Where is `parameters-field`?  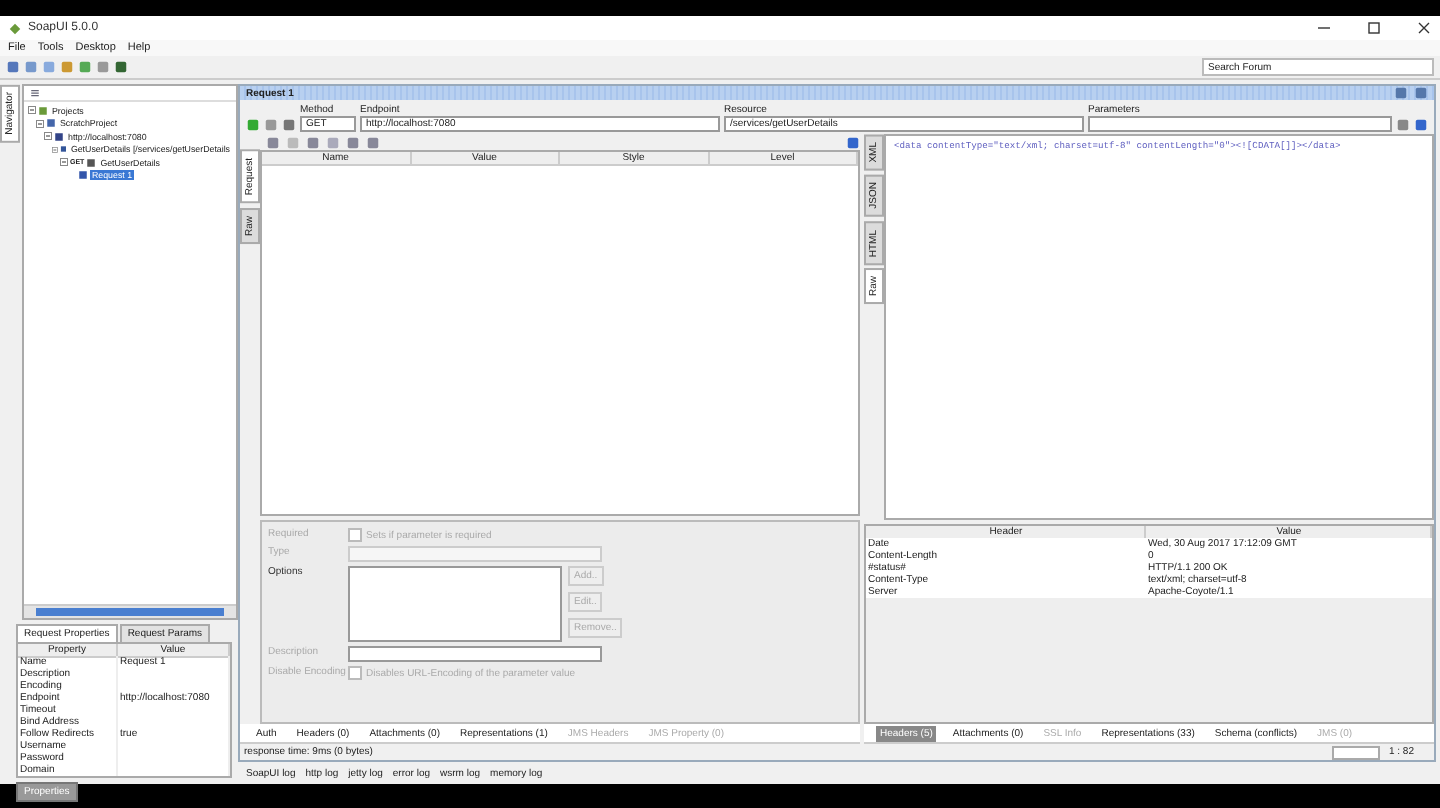
parameters-field is located at coordinates (1240, 124).